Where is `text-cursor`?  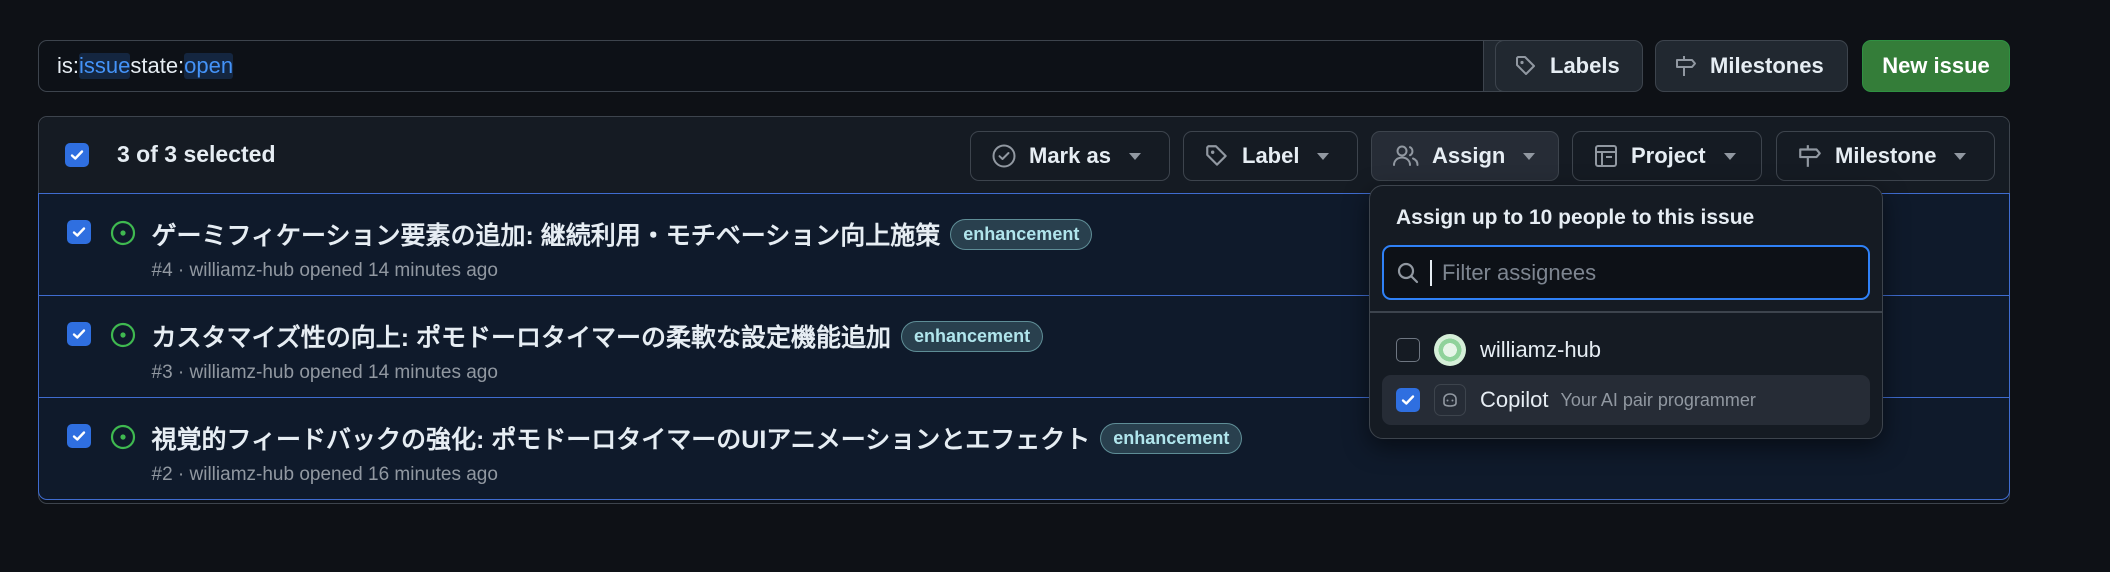 text-cursor is located at coordinates (1431, 272).